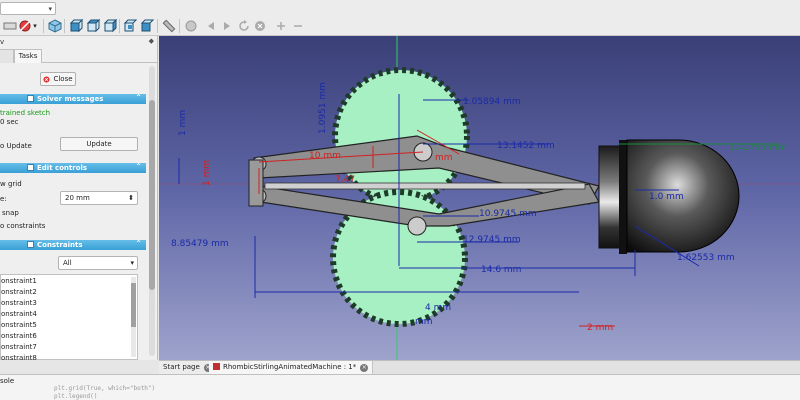 Image resolution: width=800 pixels, height=400 pixels. Describe the element at coordinates (508, 214) in the screenshot. I see `dimension-label: 10.9745 mm` at that location.